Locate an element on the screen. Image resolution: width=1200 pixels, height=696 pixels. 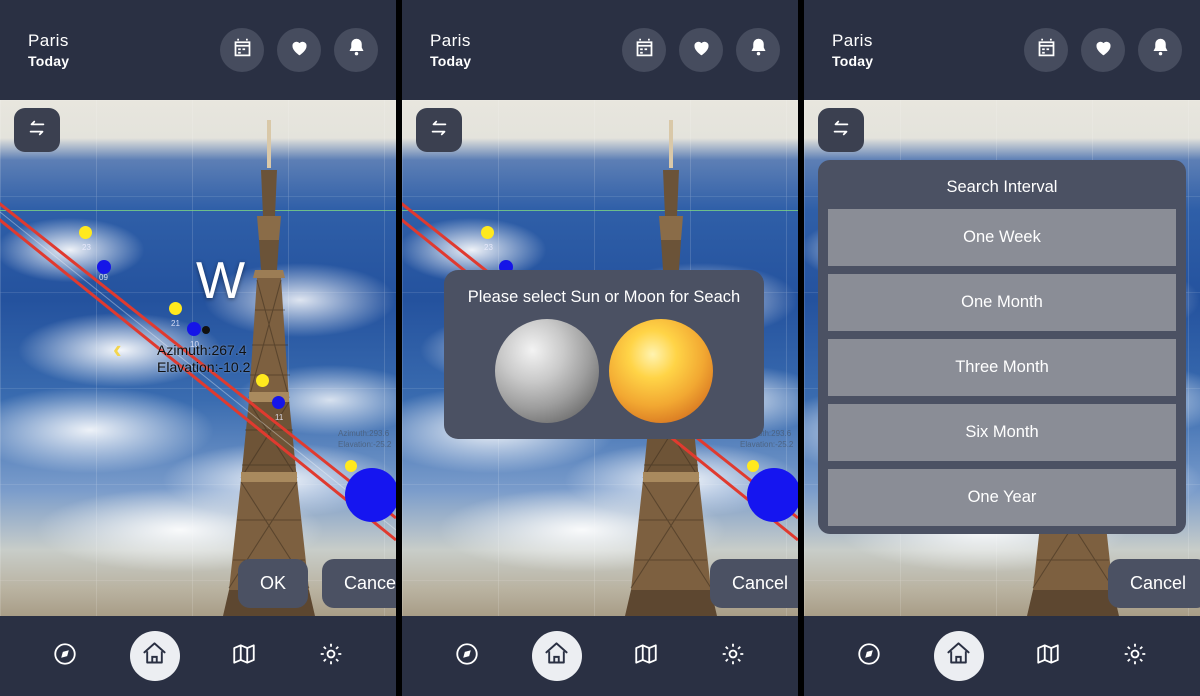
calendar-icon is located at coordinates (242, 50).